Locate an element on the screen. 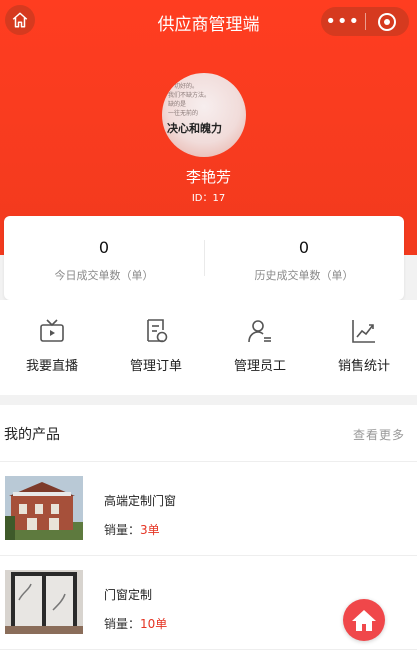  product-item: 高端定制门窗 销量：3单 is located at coordinates (208, 509).